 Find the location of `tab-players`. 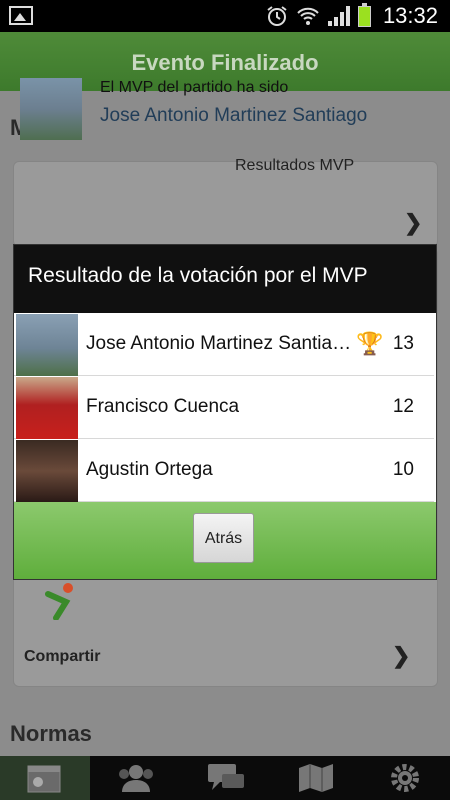

tab-players is located at coordinates (135, 778).